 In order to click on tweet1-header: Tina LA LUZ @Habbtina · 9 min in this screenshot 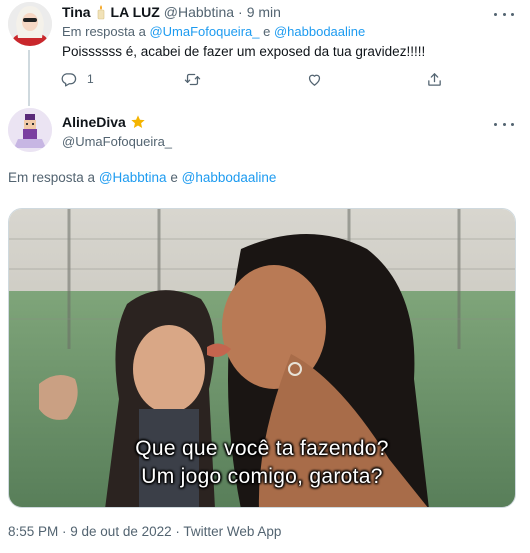, I will do `click(171, 12)`.